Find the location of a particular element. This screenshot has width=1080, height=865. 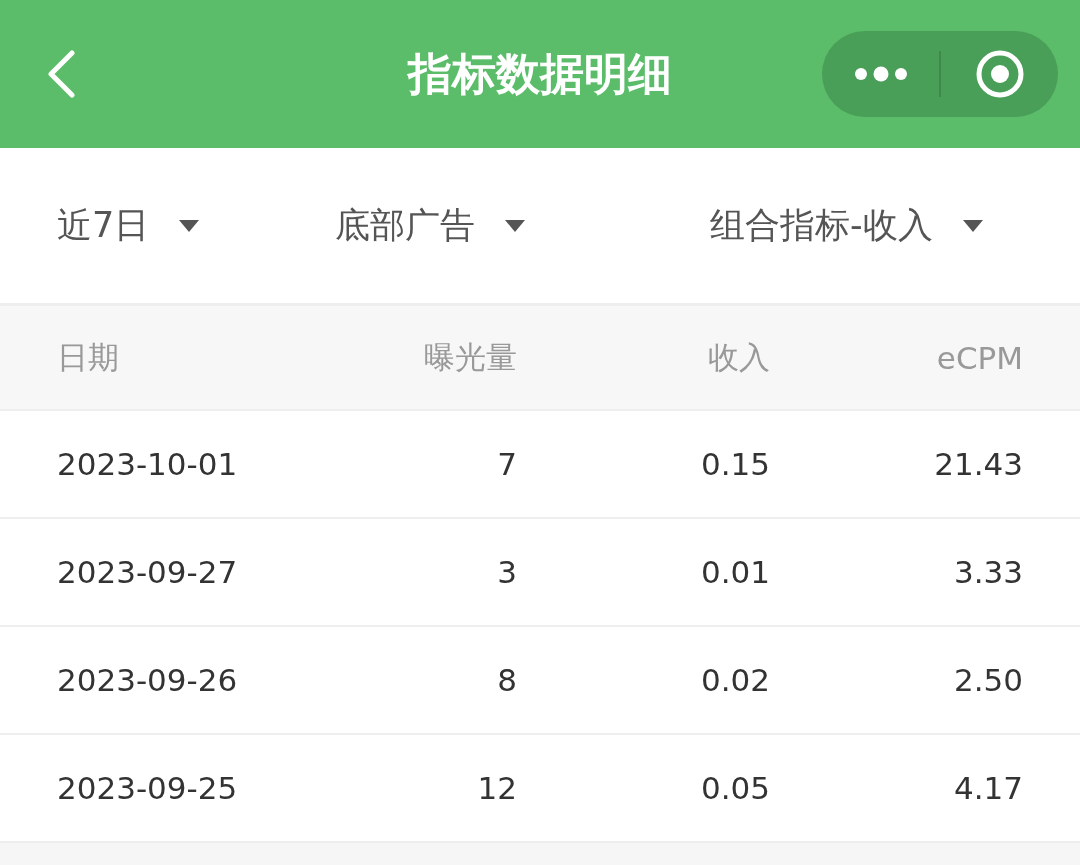

table-cell-text: 0.02 is located at coordinates (734, 680).